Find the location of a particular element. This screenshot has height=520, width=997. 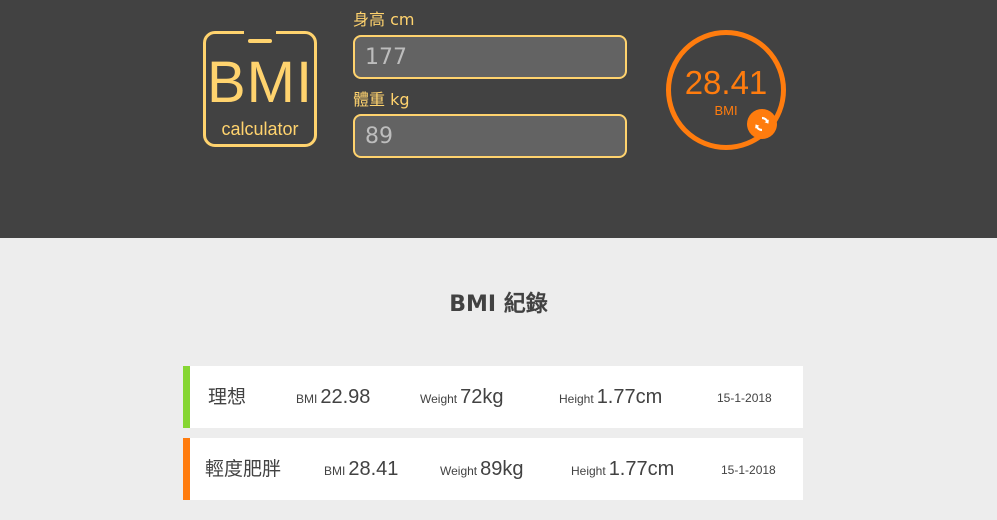

record-bmi: BMI 22.98 is located at coordinates (333, 398).